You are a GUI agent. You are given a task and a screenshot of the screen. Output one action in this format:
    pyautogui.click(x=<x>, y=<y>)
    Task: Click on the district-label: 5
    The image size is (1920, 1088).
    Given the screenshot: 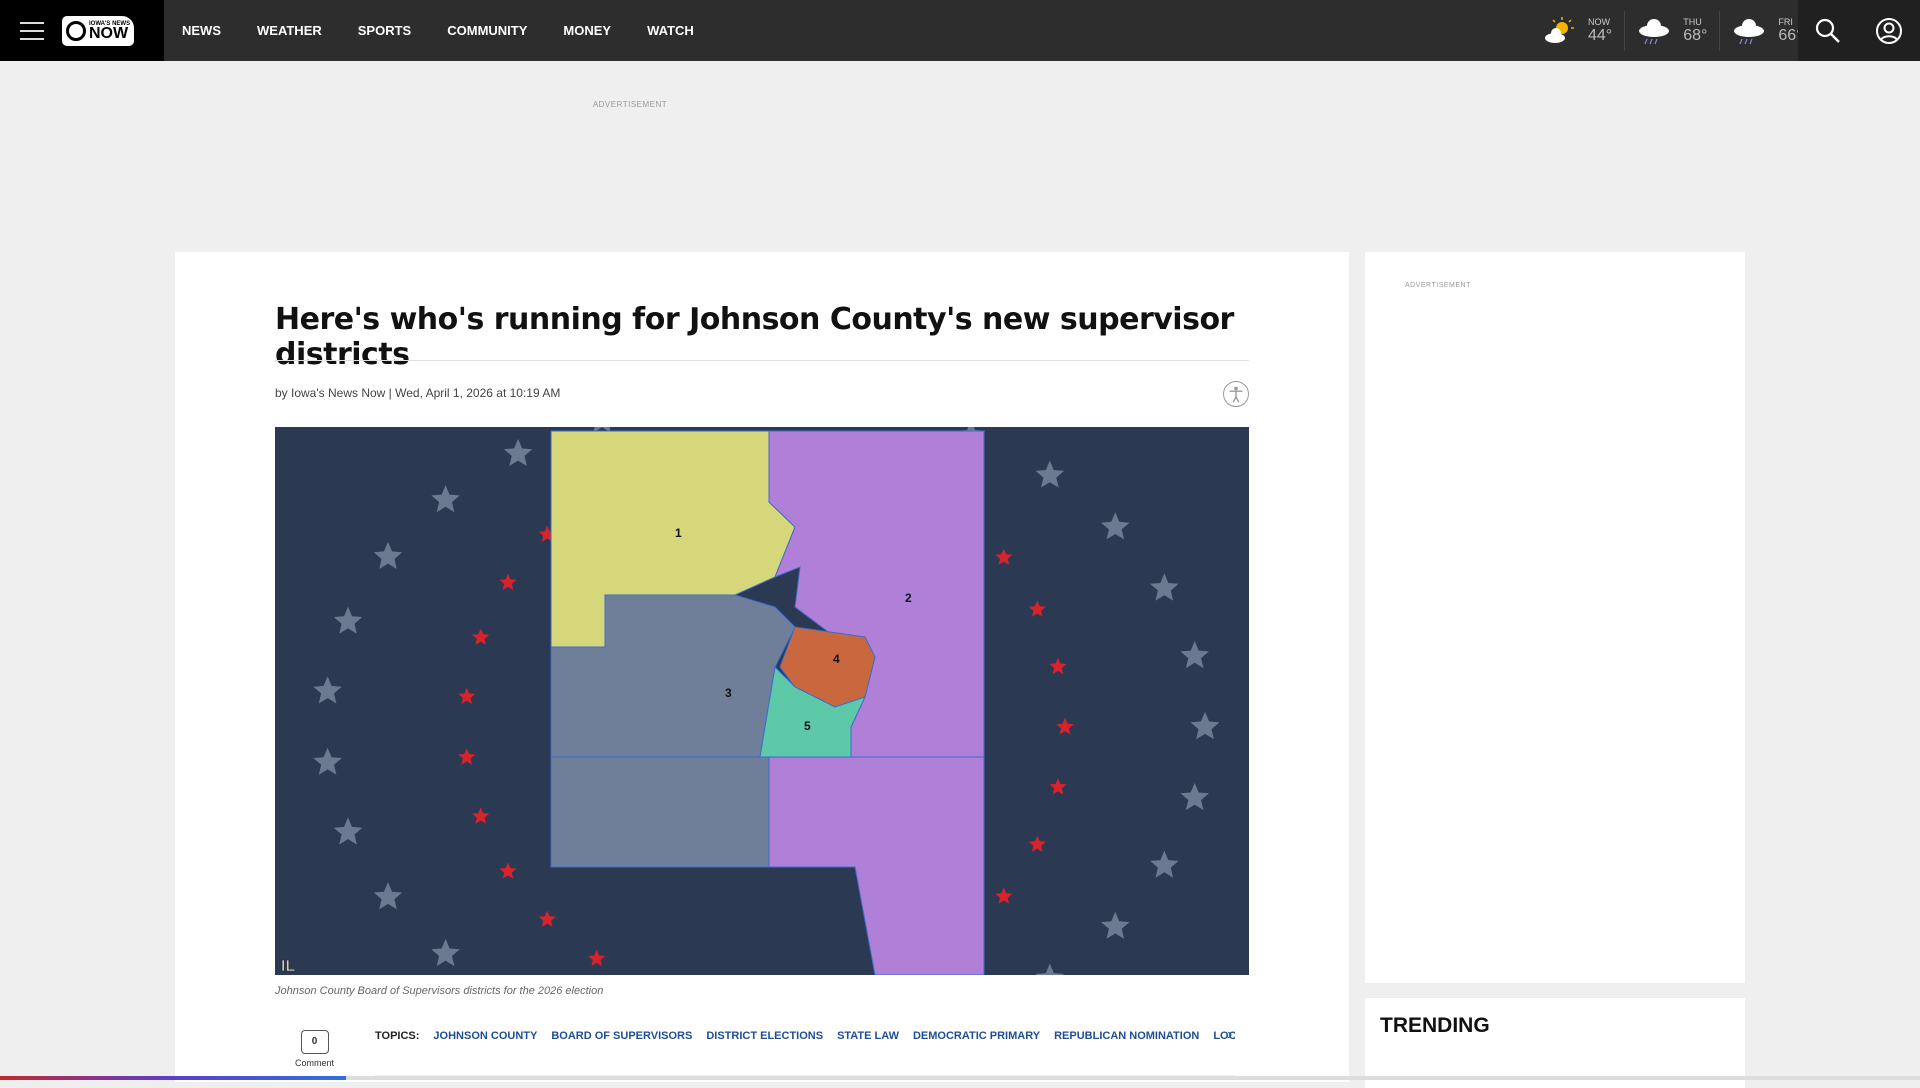 What is the action you would take?
    pyautogui.click(x=807, y=726)
    